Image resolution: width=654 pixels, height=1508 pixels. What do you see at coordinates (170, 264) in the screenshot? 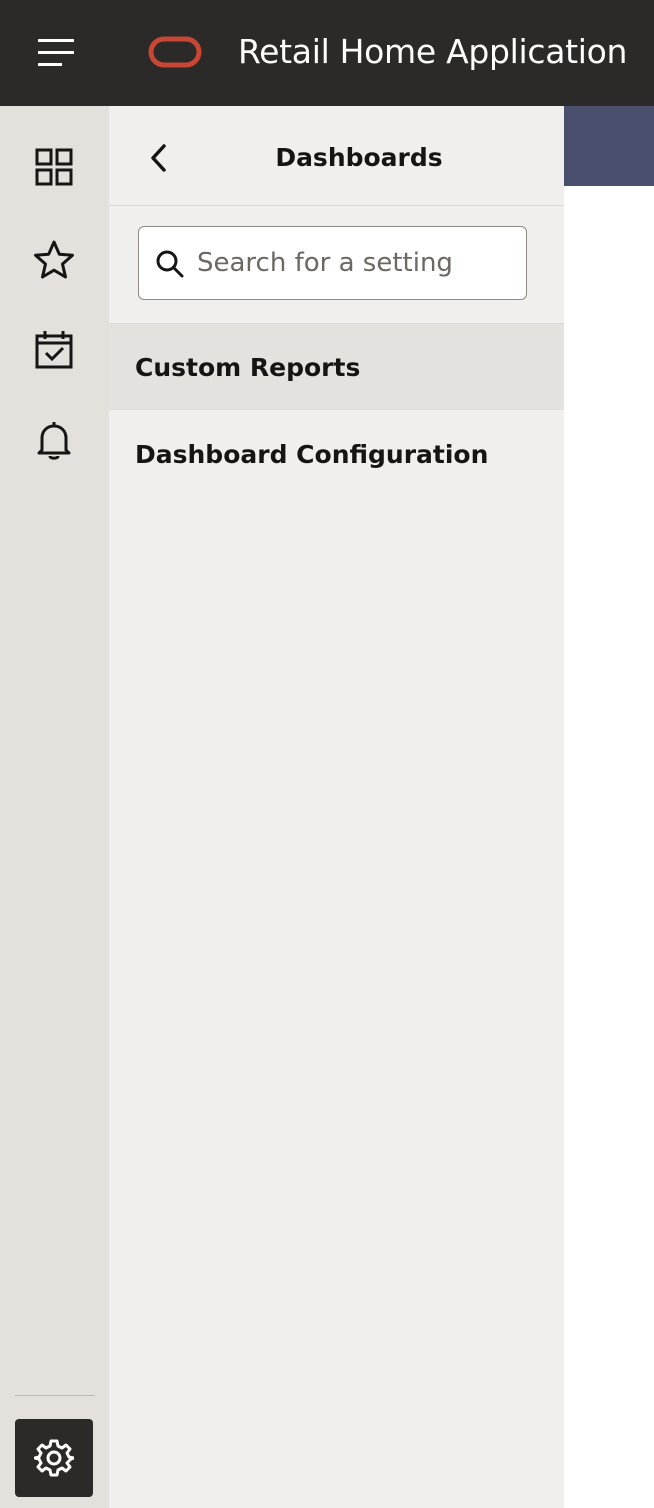
I see `search-icon` at bounding box center [170, 264].